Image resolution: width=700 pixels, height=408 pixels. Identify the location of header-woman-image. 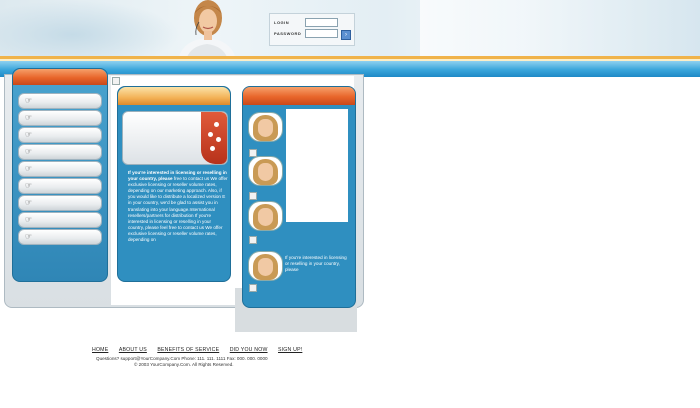
(207, 29).